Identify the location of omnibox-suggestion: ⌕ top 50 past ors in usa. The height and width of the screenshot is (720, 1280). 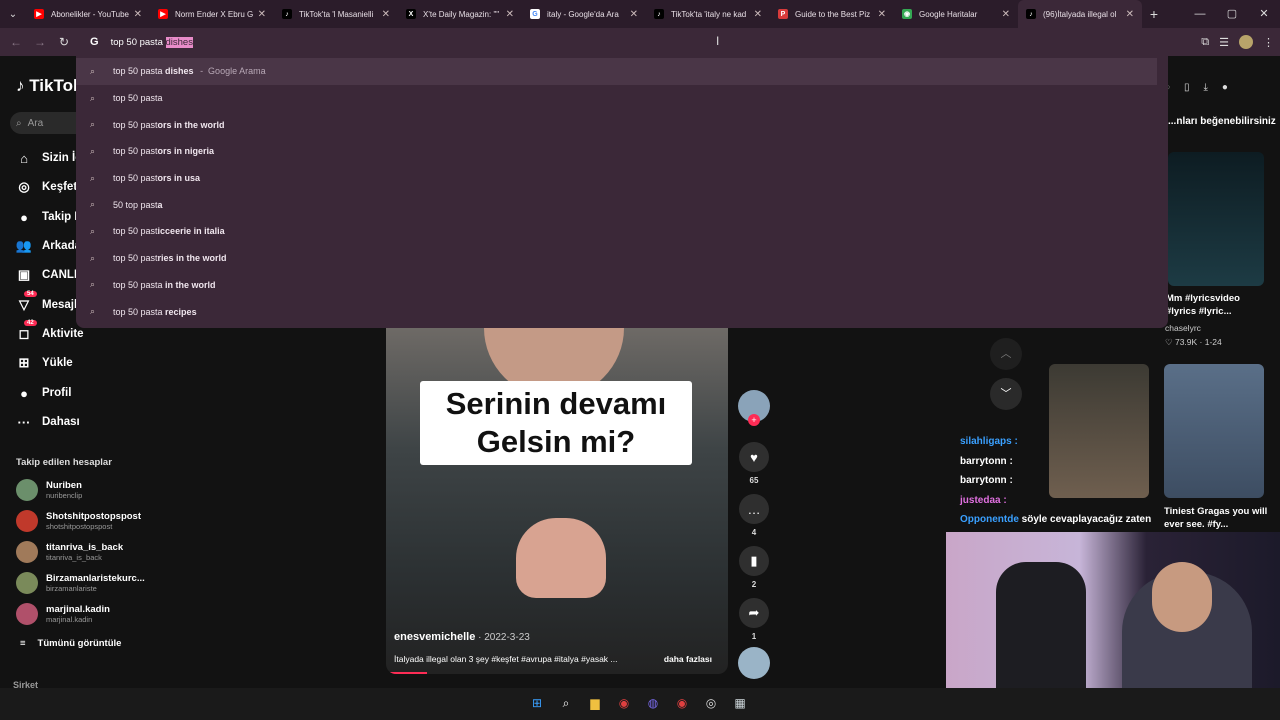
(622, 178).